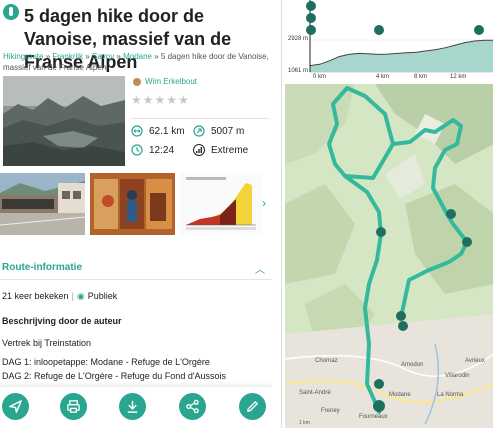 The image size is (493, 428). What do you see at coordinates (450, 395) in the screenshot?
I see `map-place-label: La Norma` at bounding box center [450, 395].